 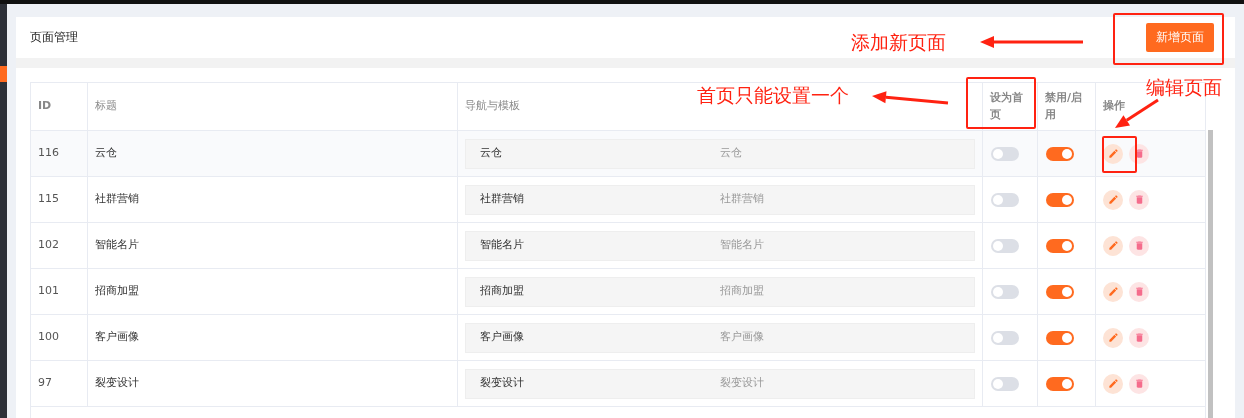 What do you see at coordinates (59, 383) in the screenshot?
I see `table-cell: 97` at bounding box center [59, 383].